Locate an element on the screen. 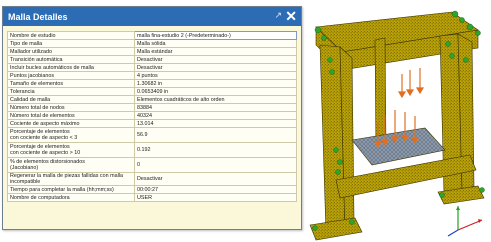 The image size is (491, 242). property-row: Nombre de computadora USER is located at coordinates (152, 197).